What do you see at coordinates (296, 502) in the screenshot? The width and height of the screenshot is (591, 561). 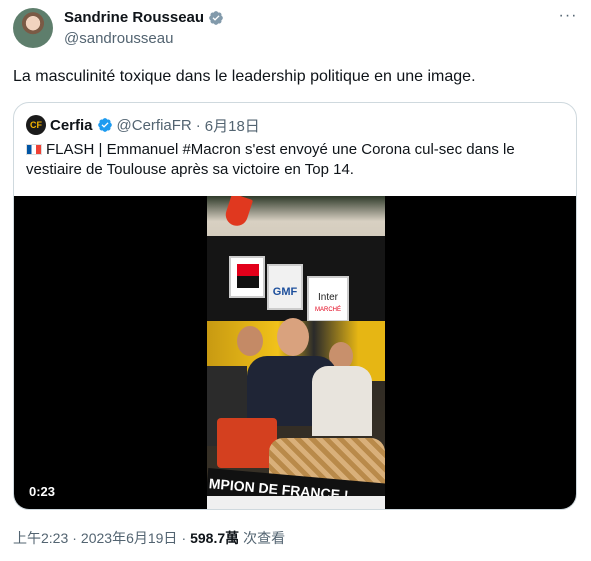 I see `video-bottom-strip` at bounding box center [296, 502].